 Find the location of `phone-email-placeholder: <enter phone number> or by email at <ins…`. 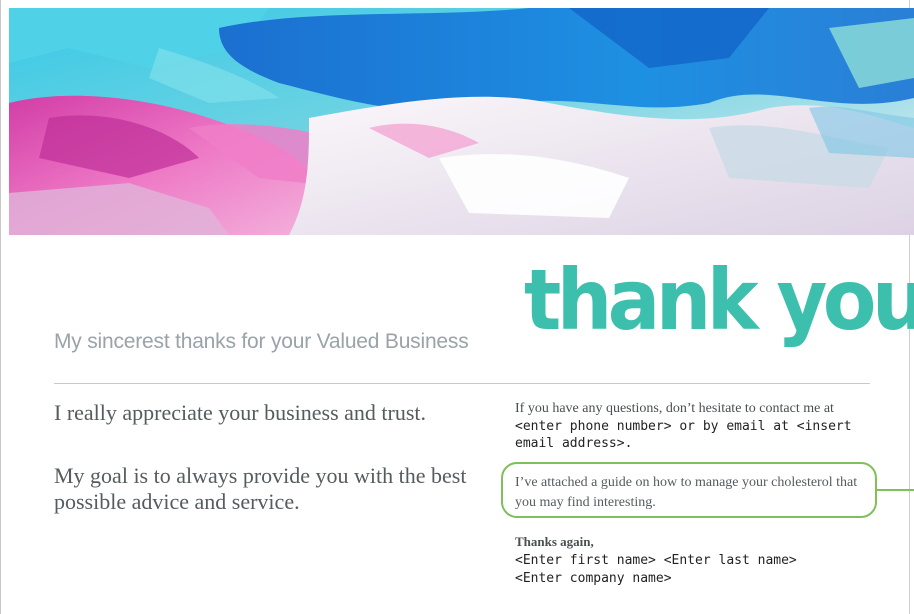

phone-email-placeholder: <enter phone number> or by email at <ins… is located at coordinates (700, 426).